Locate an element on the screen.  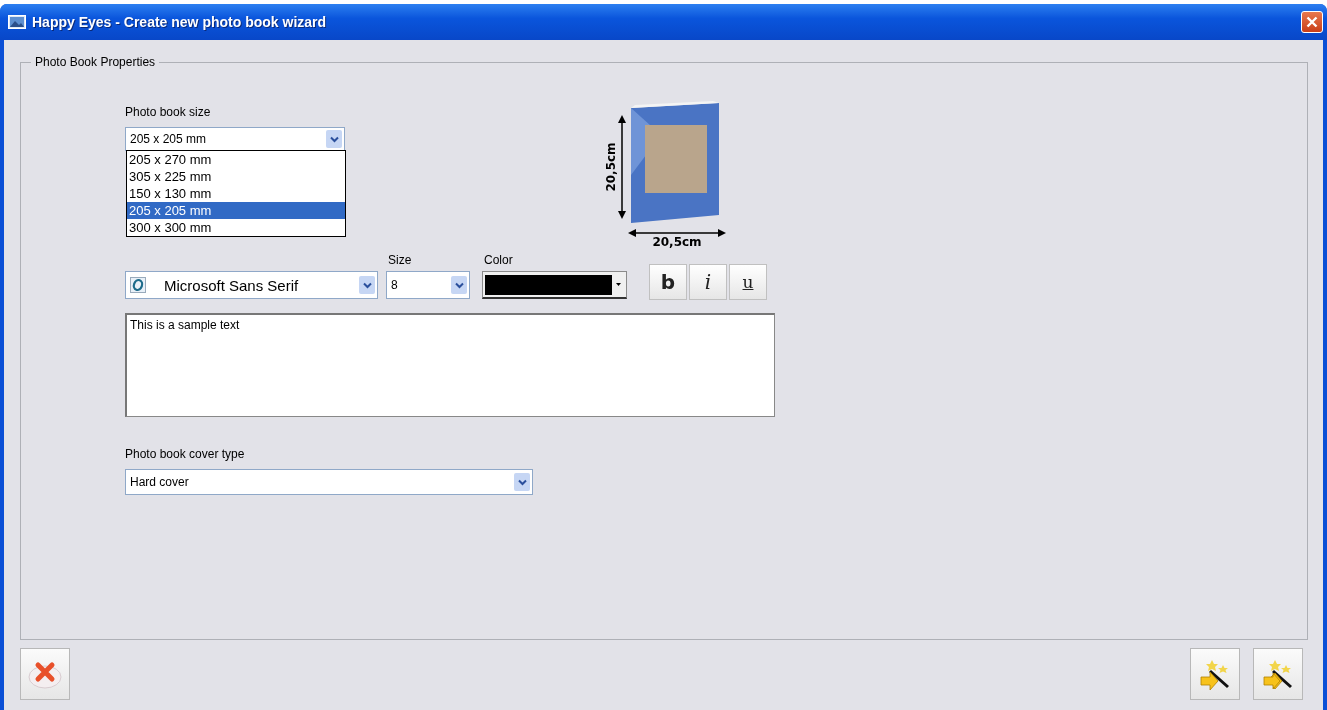
cancel-button is located at coordinates (45, 674).